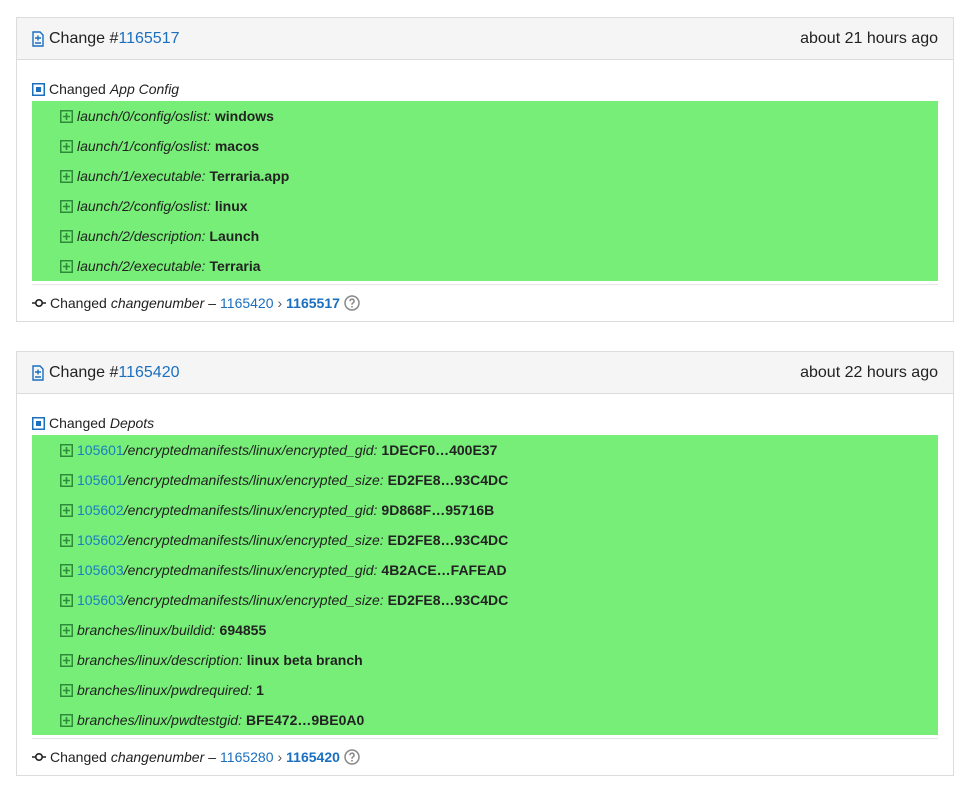  Describe the element at coordinates (144, 206) in the screenshot. I see `row-key: launch/2/config/oslist:` at that location.